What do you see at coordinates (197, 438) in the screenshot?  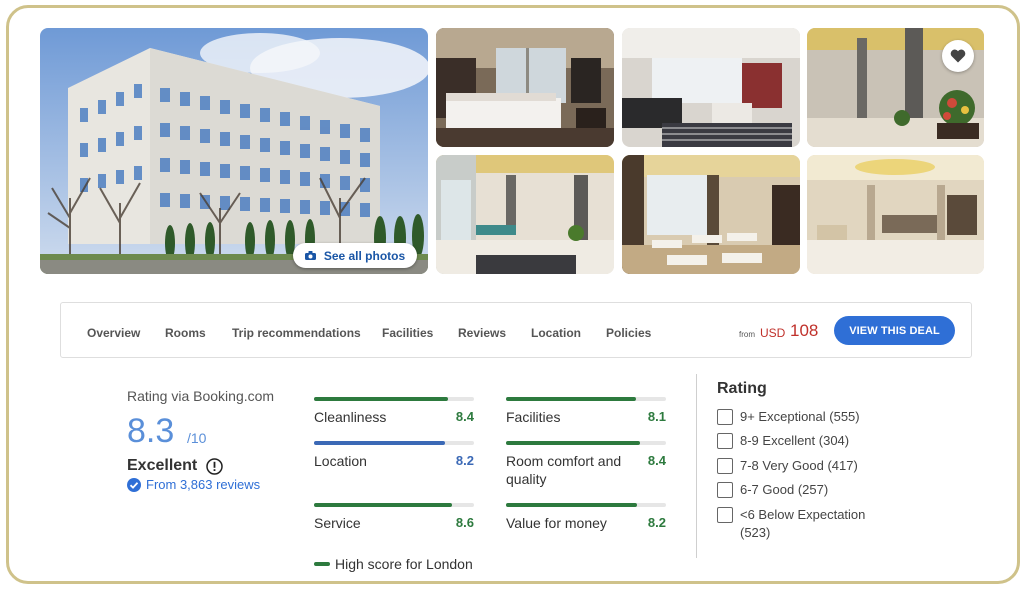 I see `score-denominator: /10` at bounding box center [197, 438].